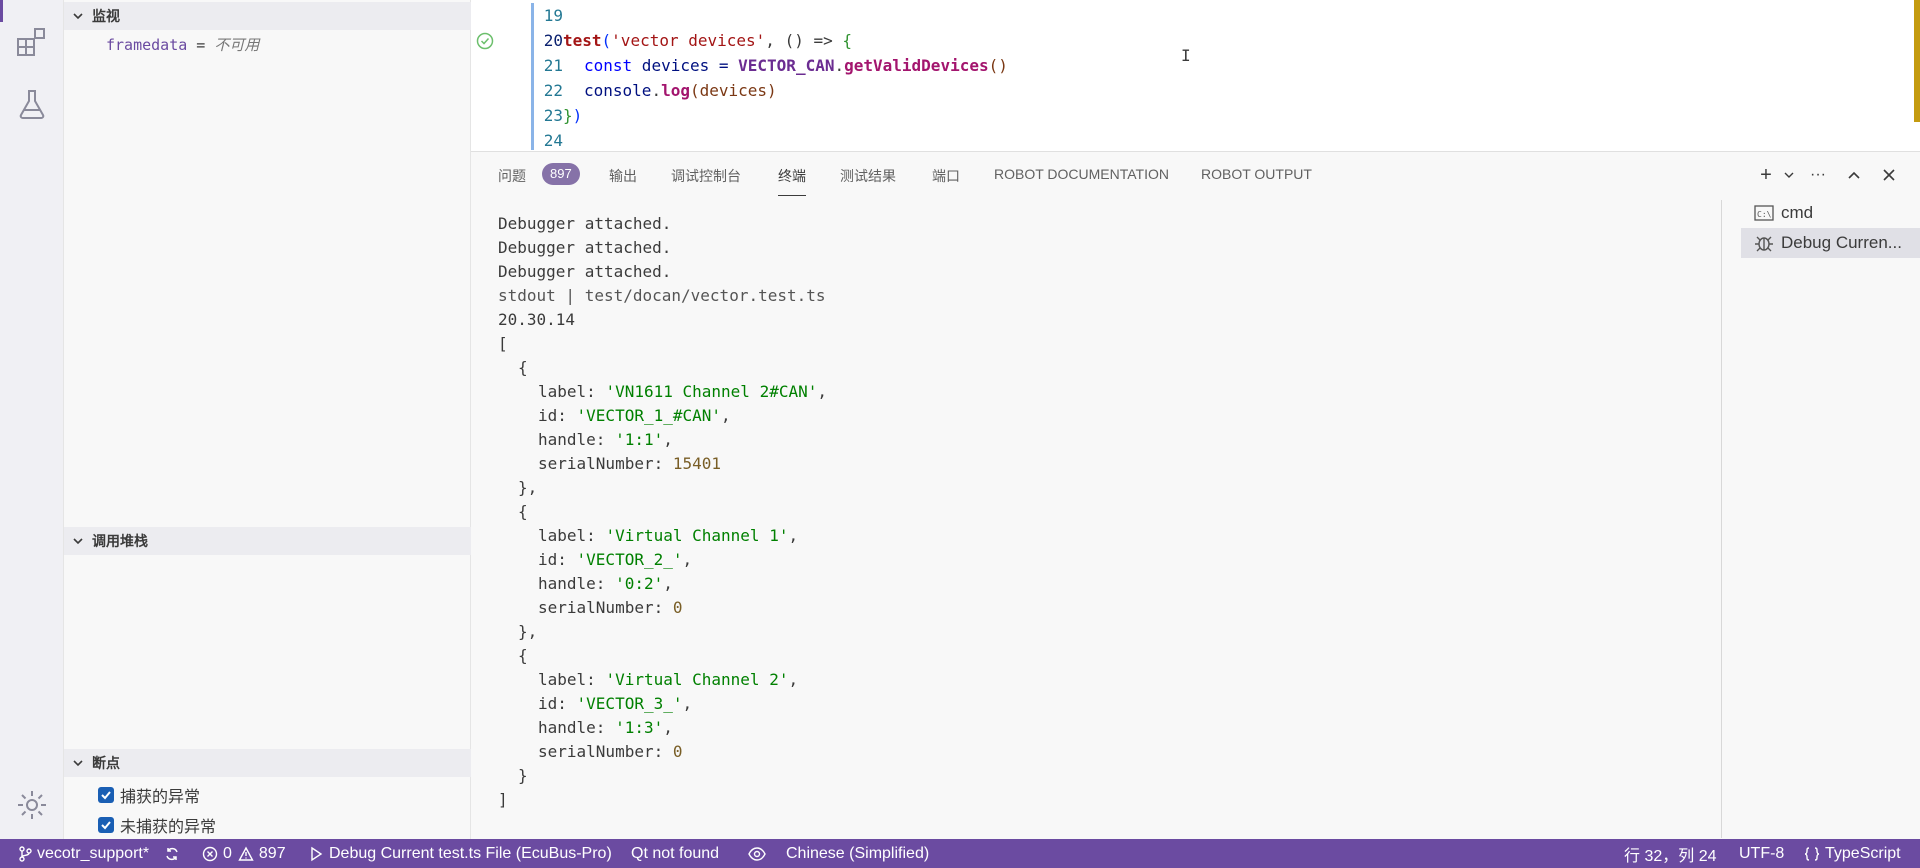  What do you see at coordinates (623, 178) in the screenshot?
I see `tab-output: 输出` at bounding box center [623, 178].